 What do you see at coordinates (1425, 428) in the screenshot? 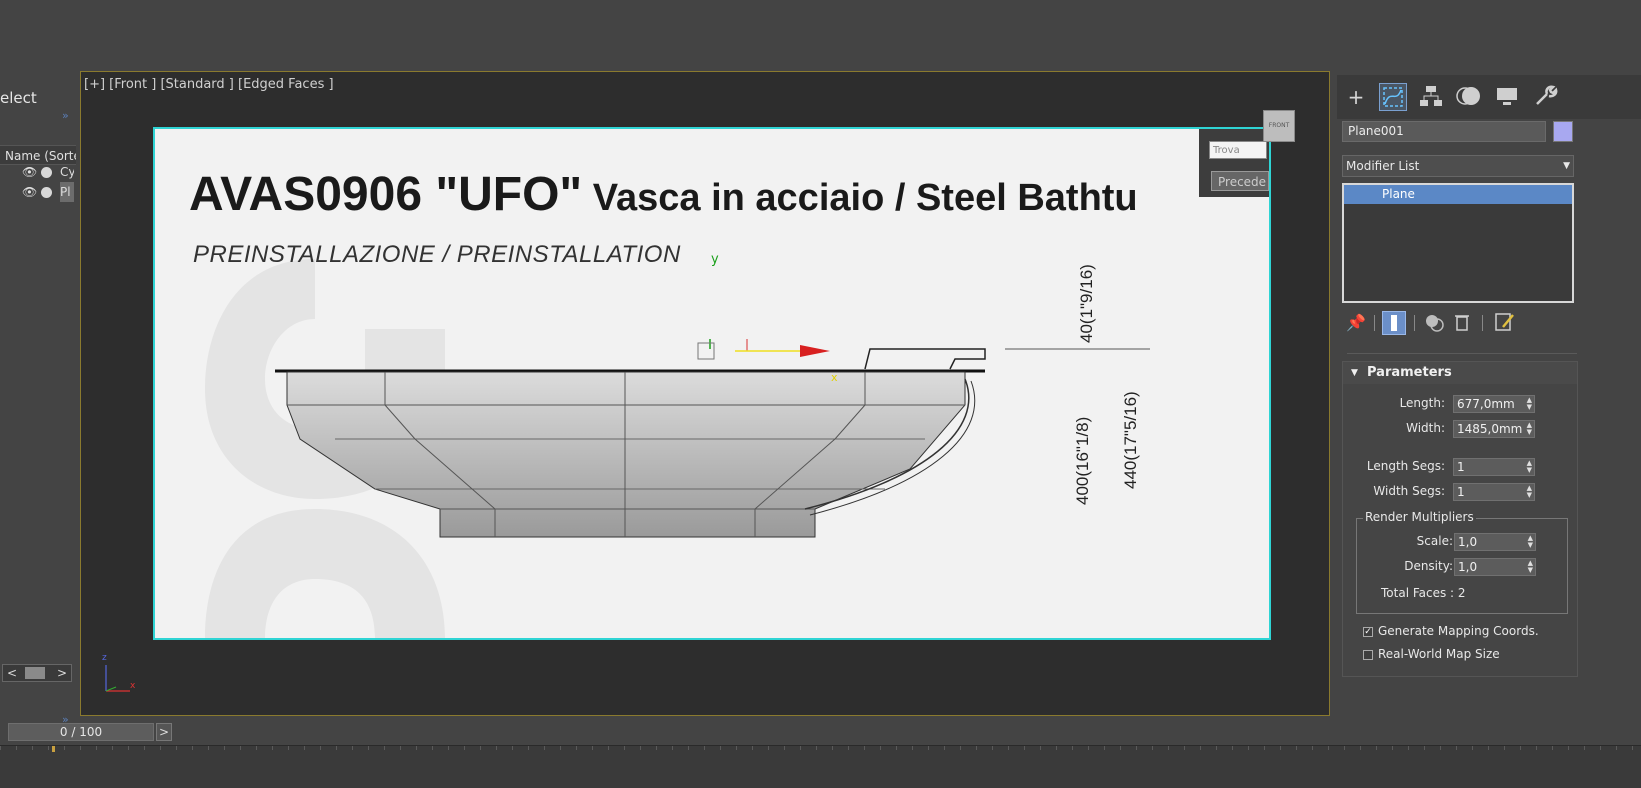
I see `width-label: Width:` at bounding box center [1425, 428].